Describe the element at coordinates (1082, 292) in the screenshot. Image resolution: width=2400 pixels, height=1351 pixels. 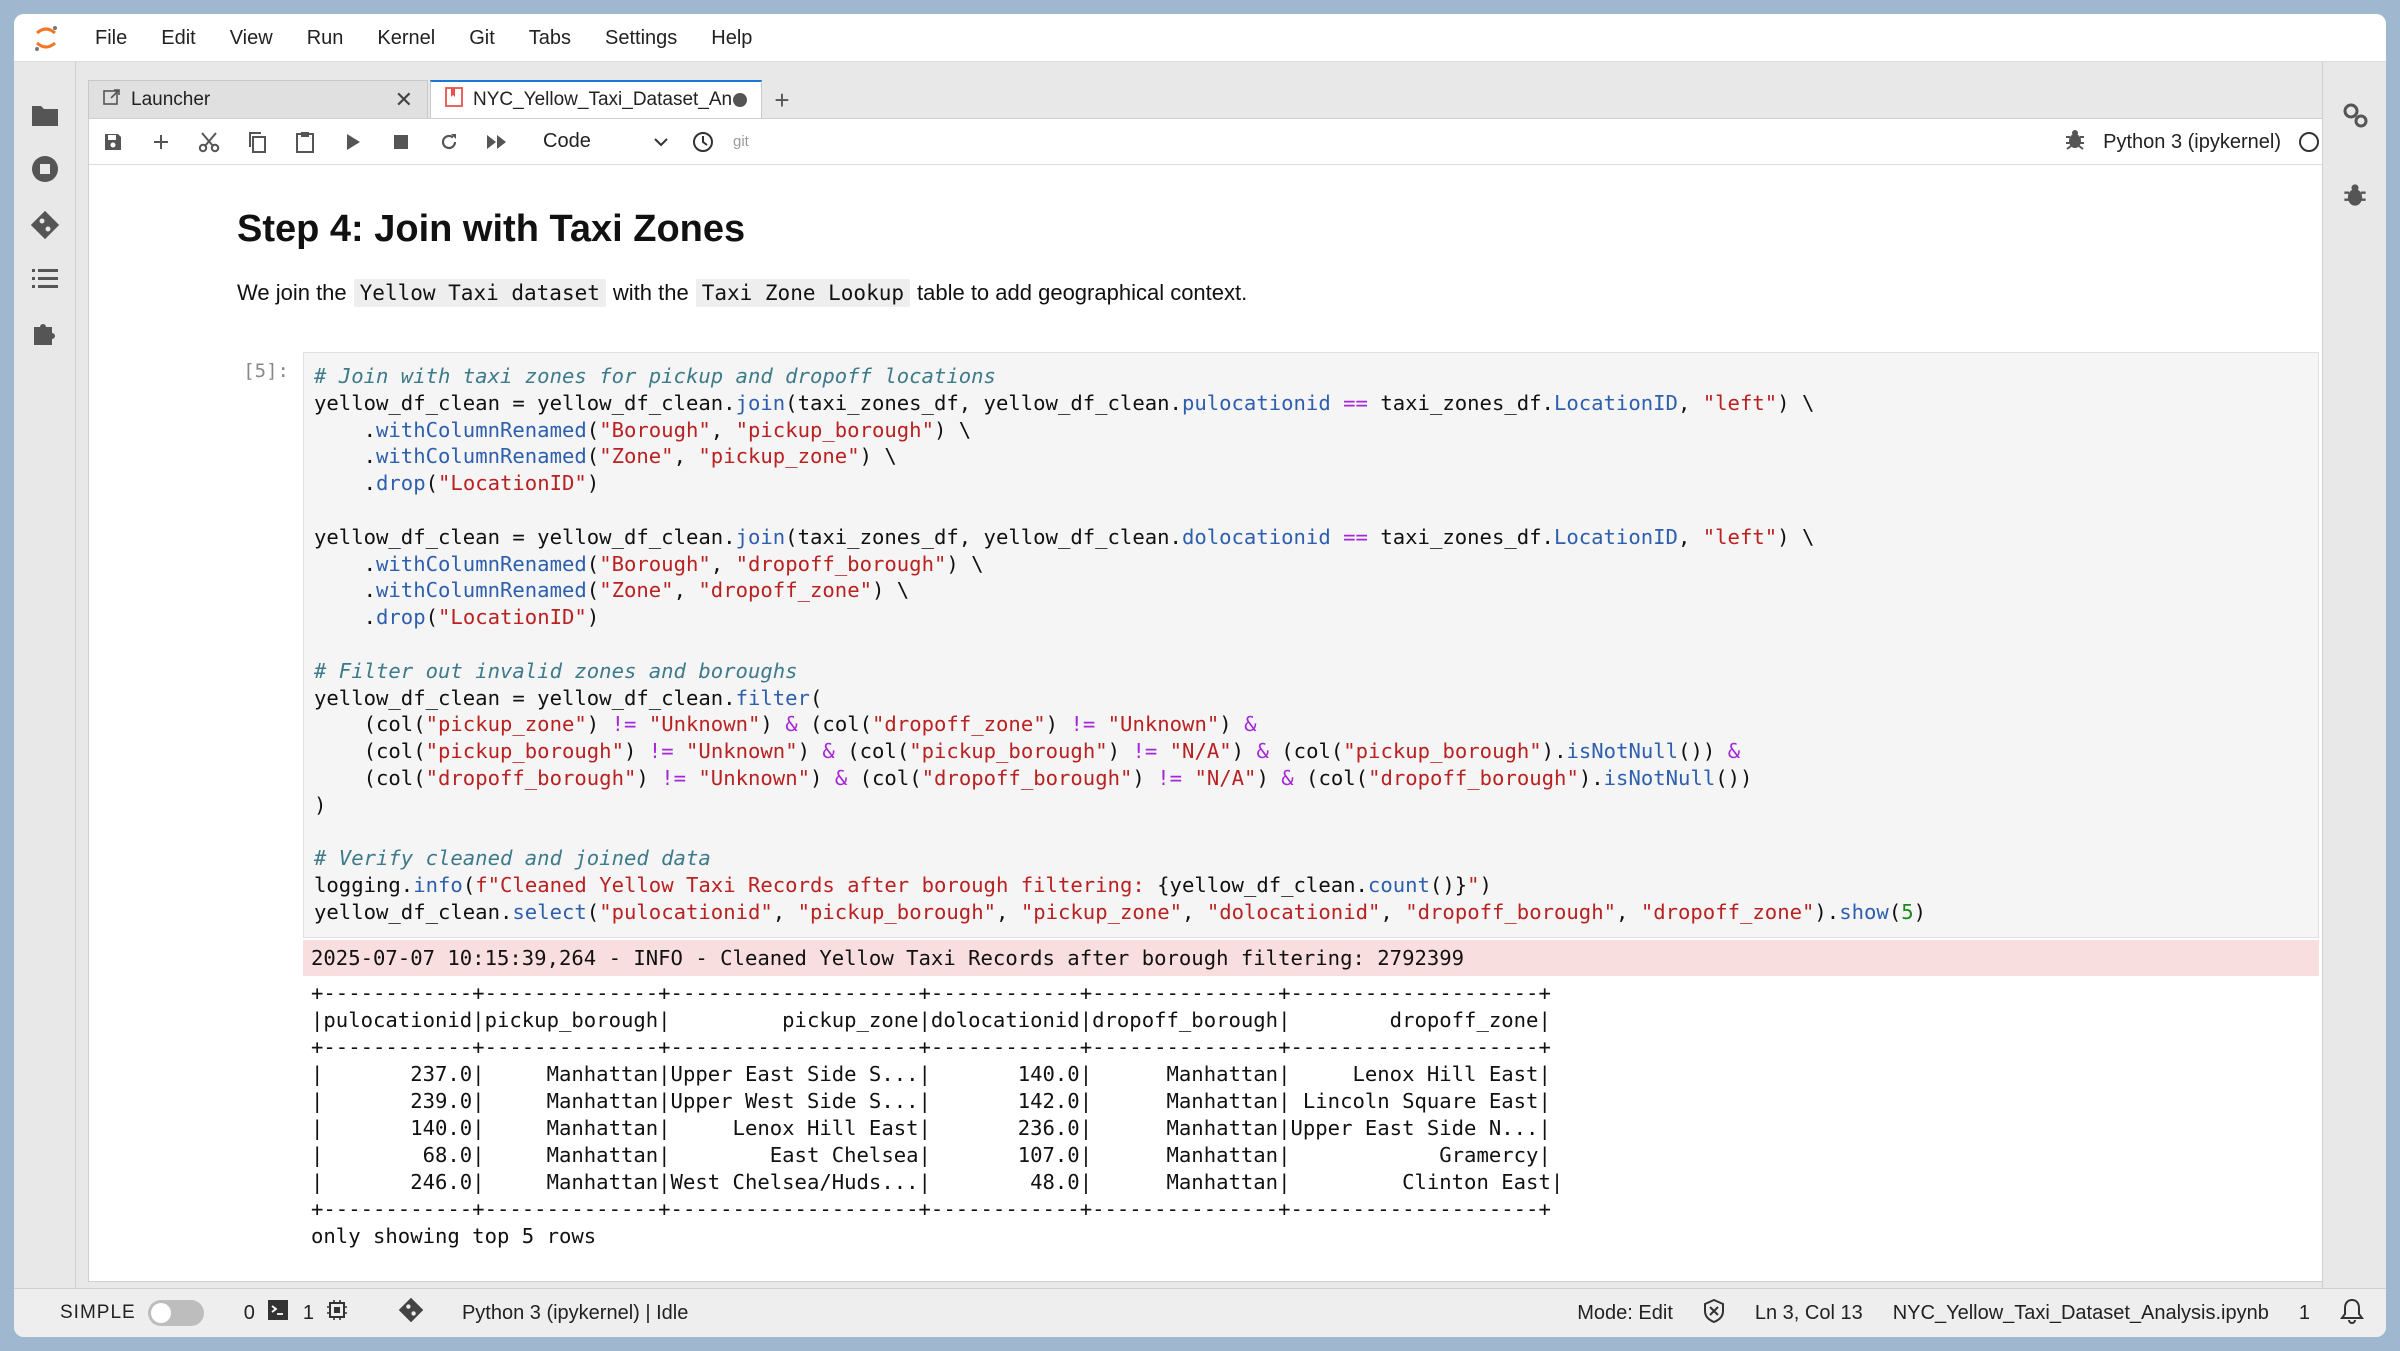
I see `md-text-3: table to add geographical context.` at that location.